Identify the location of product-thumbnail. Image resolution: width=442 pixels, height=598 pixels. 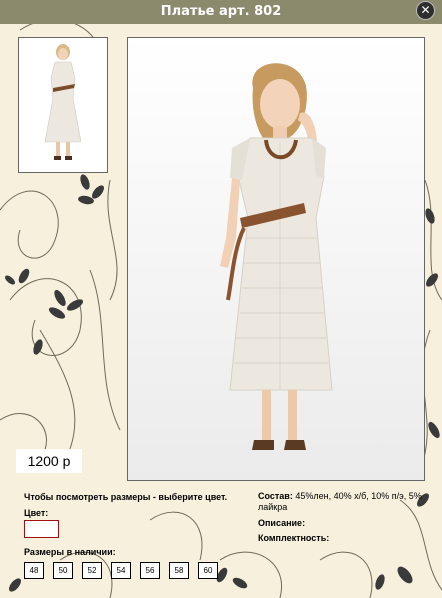
(63, 105).